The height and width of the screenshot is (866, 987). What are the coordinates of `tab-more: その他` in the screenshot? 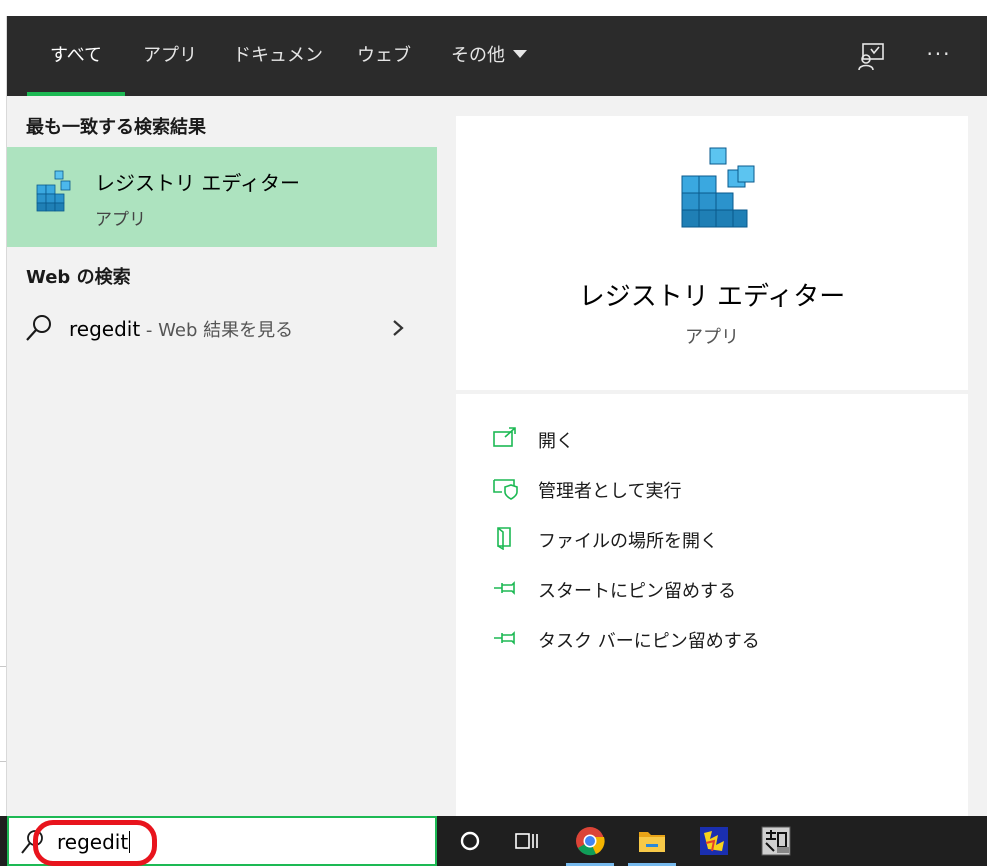 It's located at (489, 56).